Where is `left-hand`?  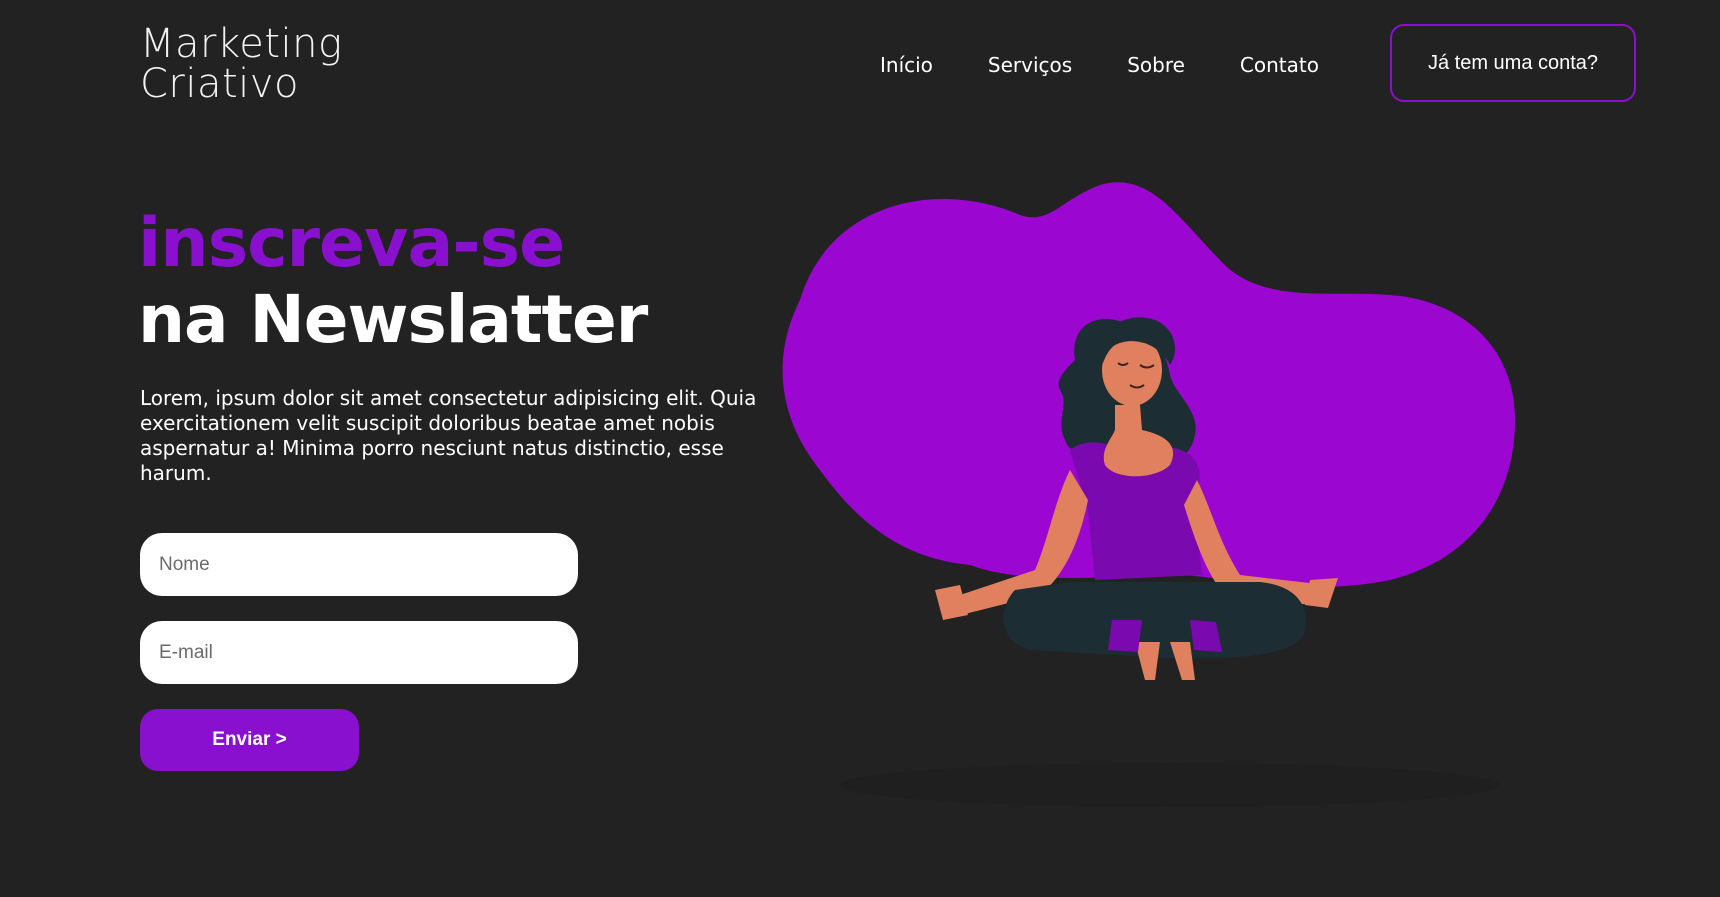 left-hand is located at coordinates (951, 602).